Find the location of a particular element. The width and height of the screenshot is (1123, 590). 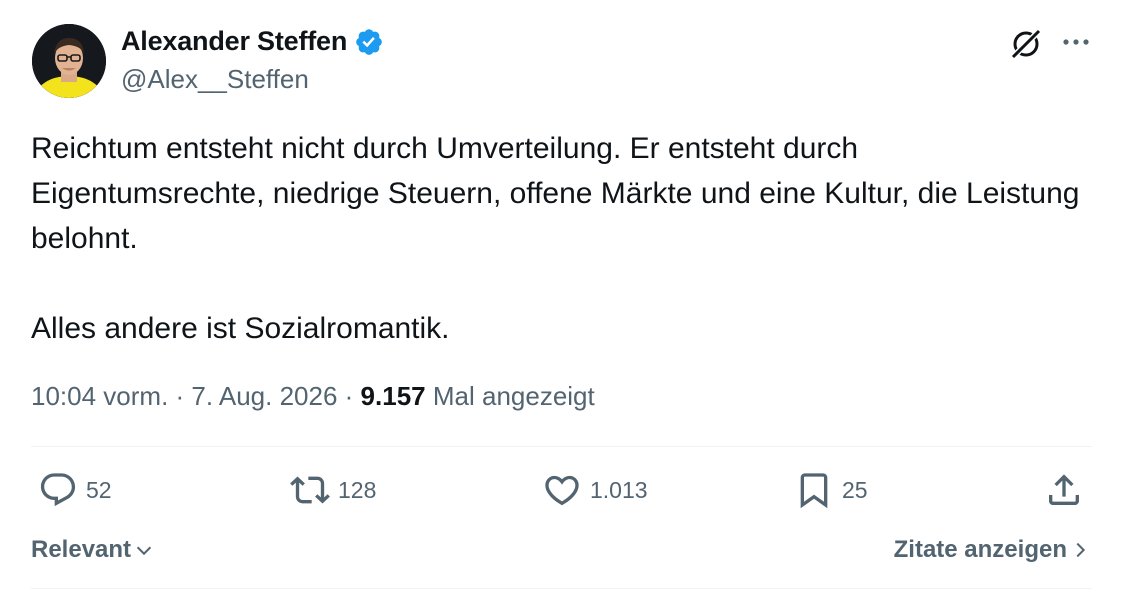

sort-relevant-dropdown: Relevant is located at coordinates (93, 550).